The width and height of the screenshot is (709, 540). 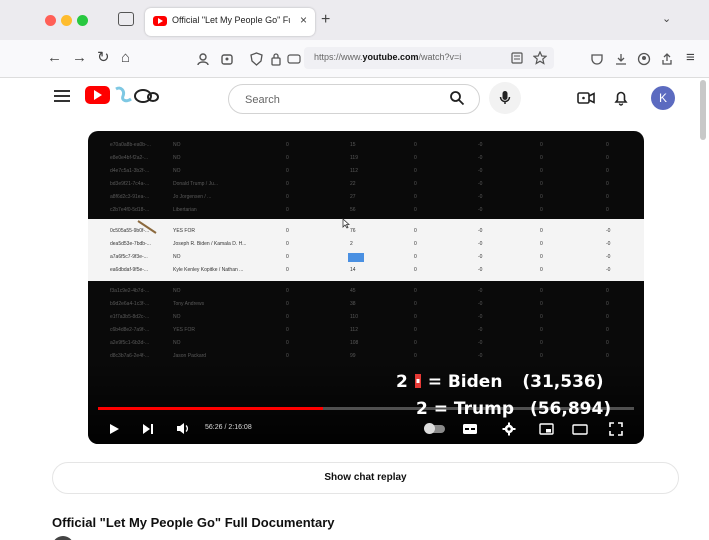 I want to click on microphone-icon, so click(x=505, y=97).